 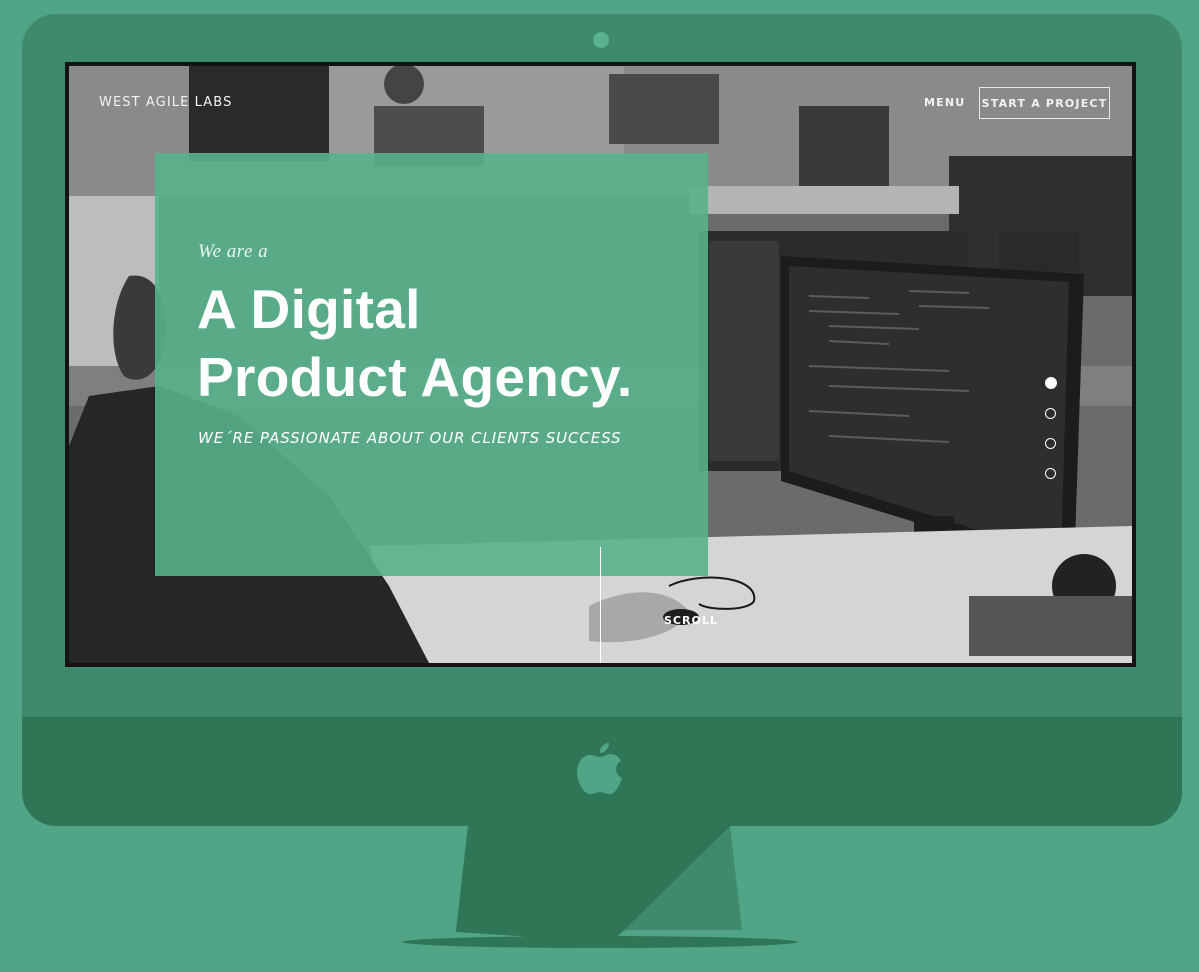 What do you see at coordinates (599, 769) in the screenshot?
I see `apple-logo-icon` at bounding box center [599, 769].